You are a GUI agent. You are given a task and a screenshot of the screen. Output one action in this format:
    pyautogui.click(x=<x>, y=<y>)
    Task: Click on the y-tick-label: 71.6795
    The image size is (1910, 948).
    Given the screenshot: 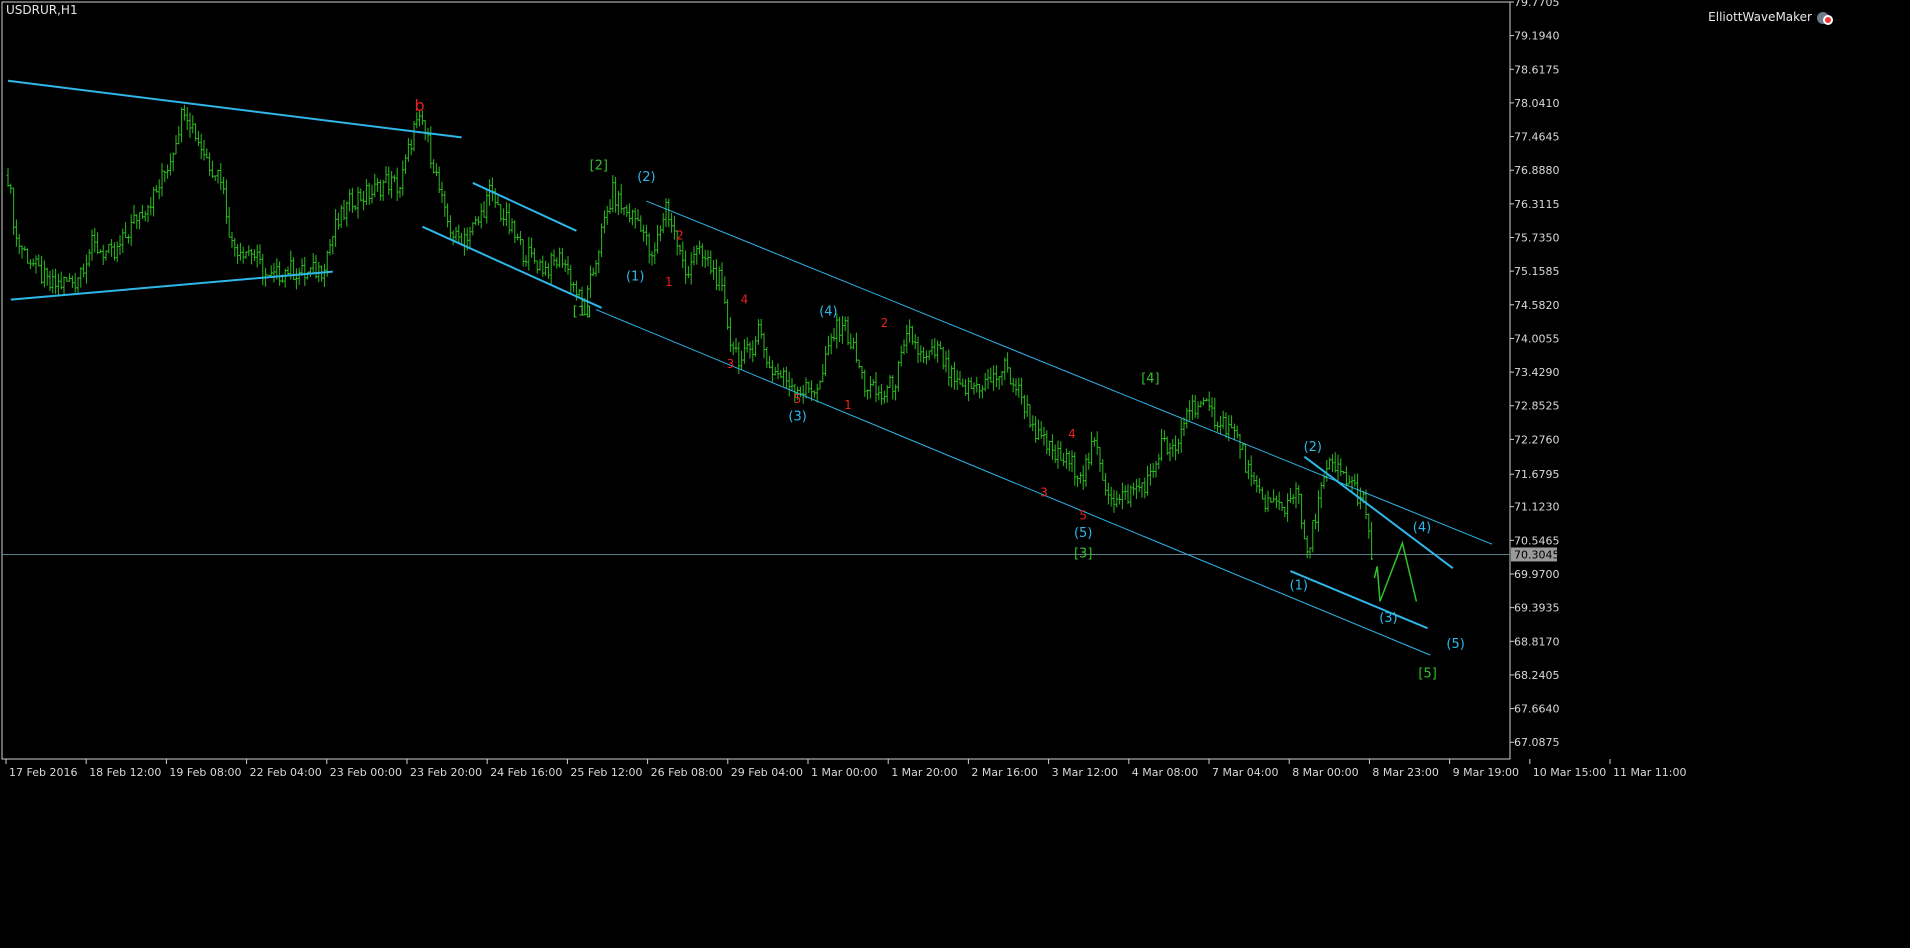 What is the action you would take?
    pyautogui.click(x=1537, y=474)
    